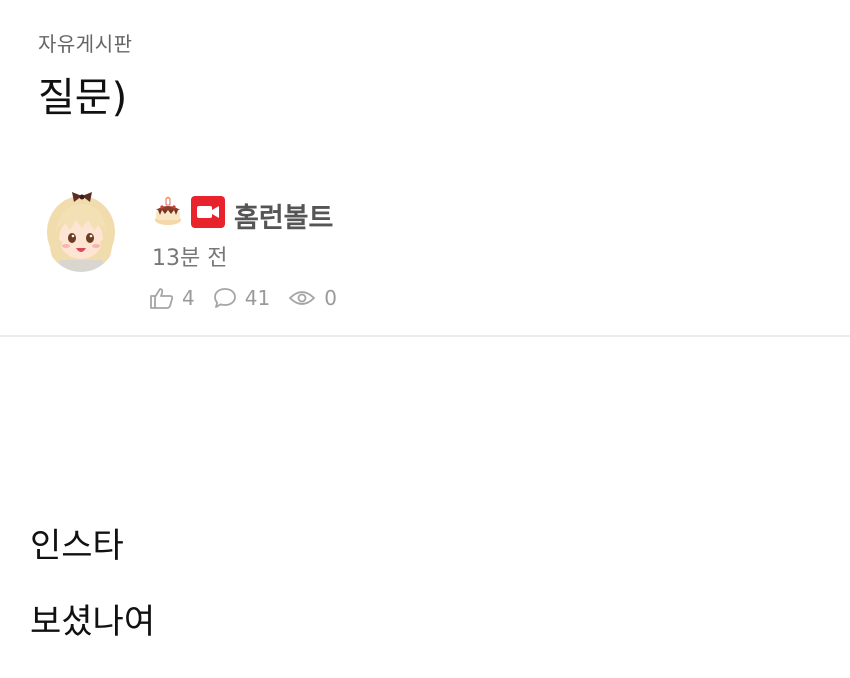 The width and height of the screenshot is (850, 678). I want to click on cake-rank-icon, so click(168, 210).